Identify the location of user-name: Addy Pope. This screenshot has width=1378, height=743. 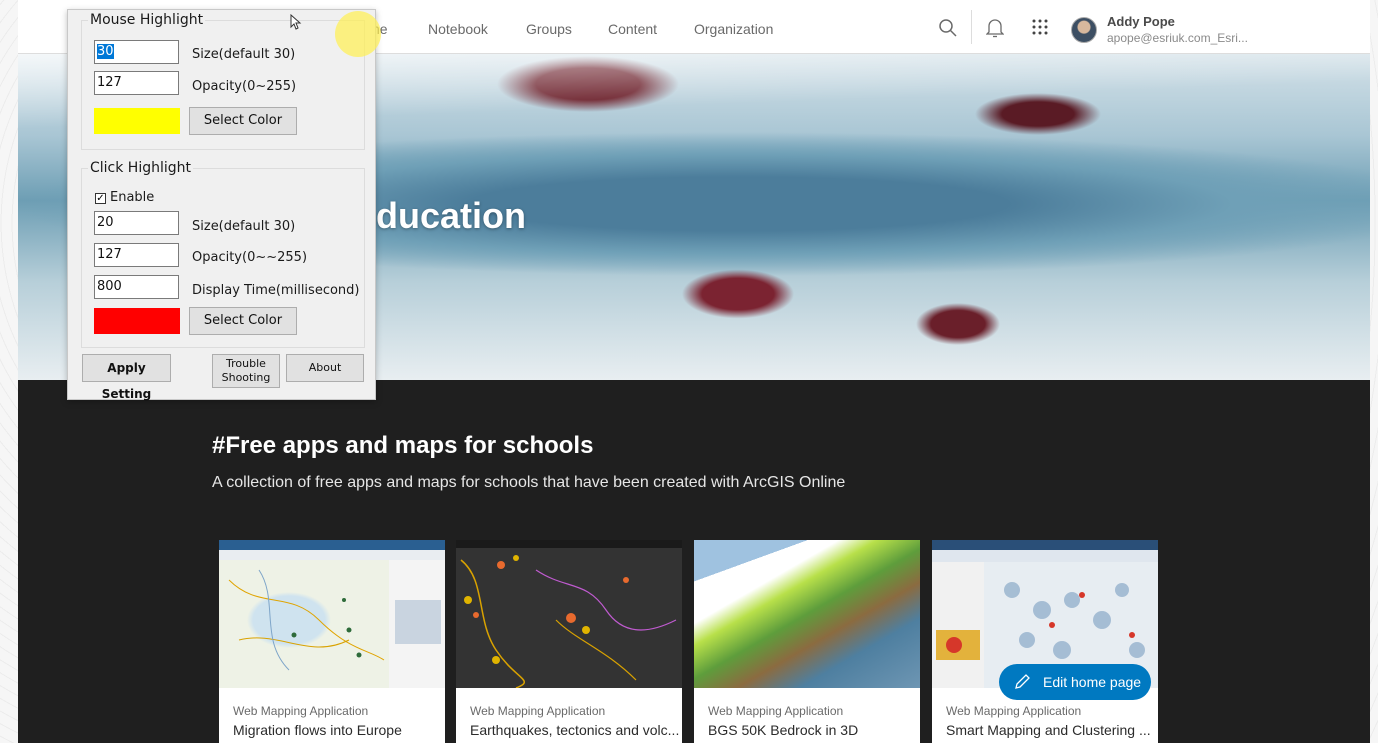
(1141, 21).